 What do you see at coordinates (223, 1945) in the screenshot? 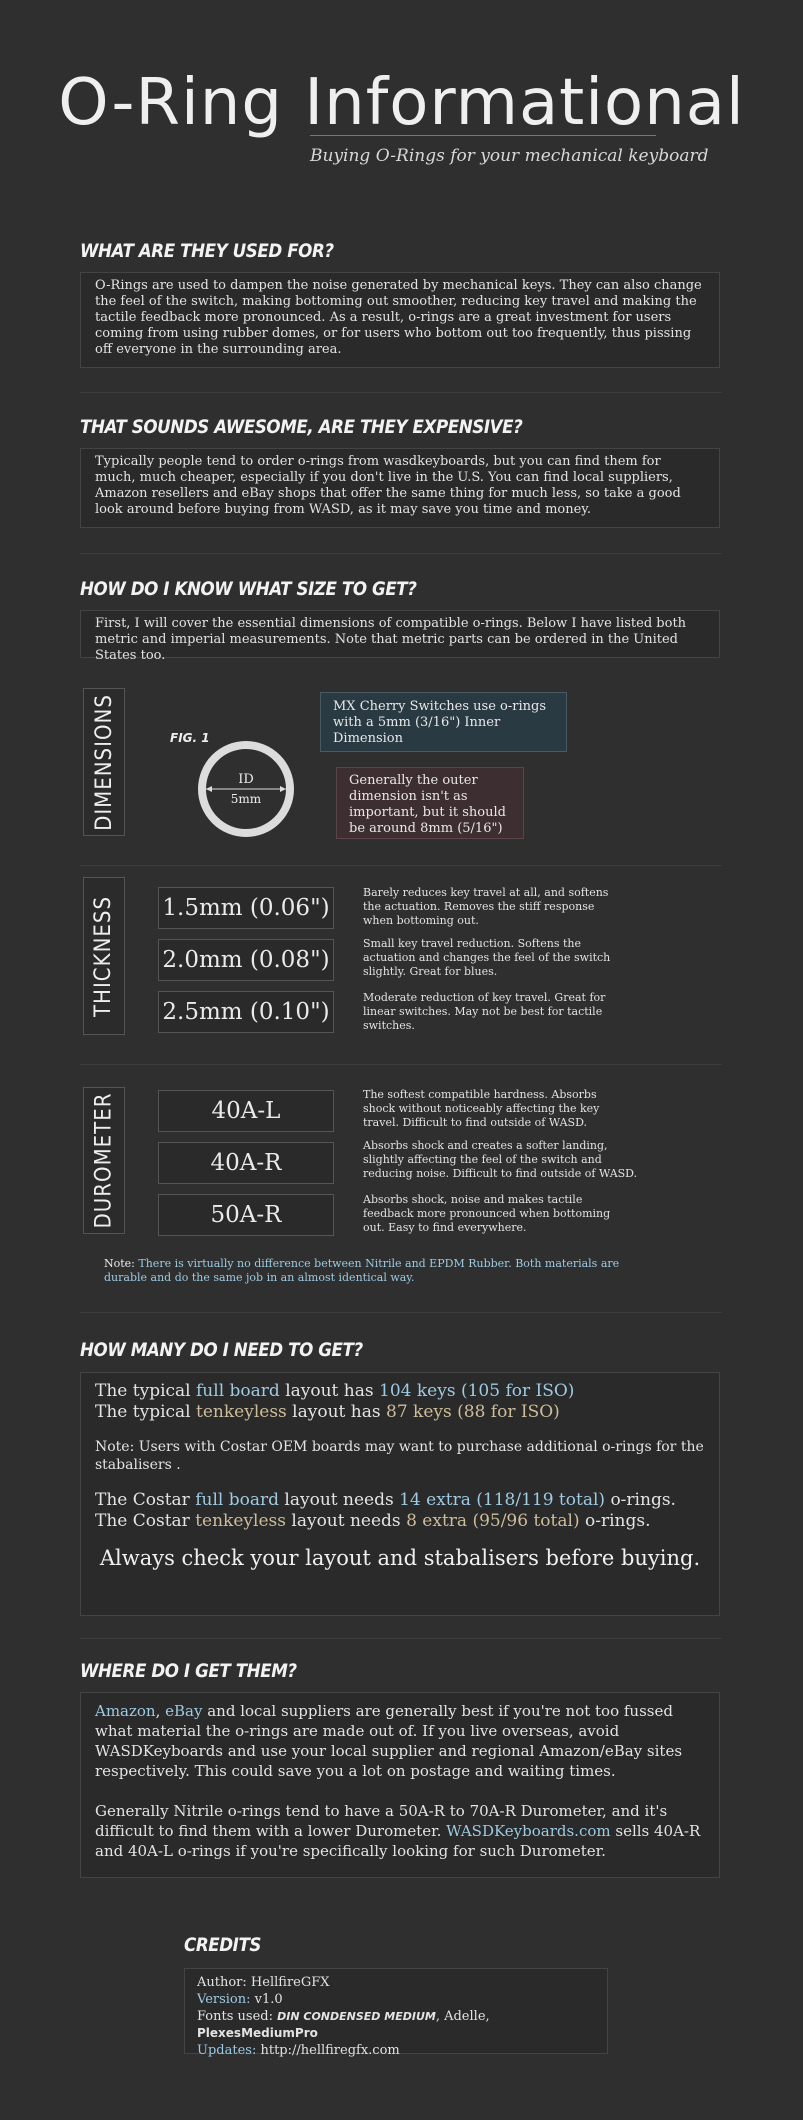
I see `heading-credits: CREDITS` at bounding box center [223, 1945].